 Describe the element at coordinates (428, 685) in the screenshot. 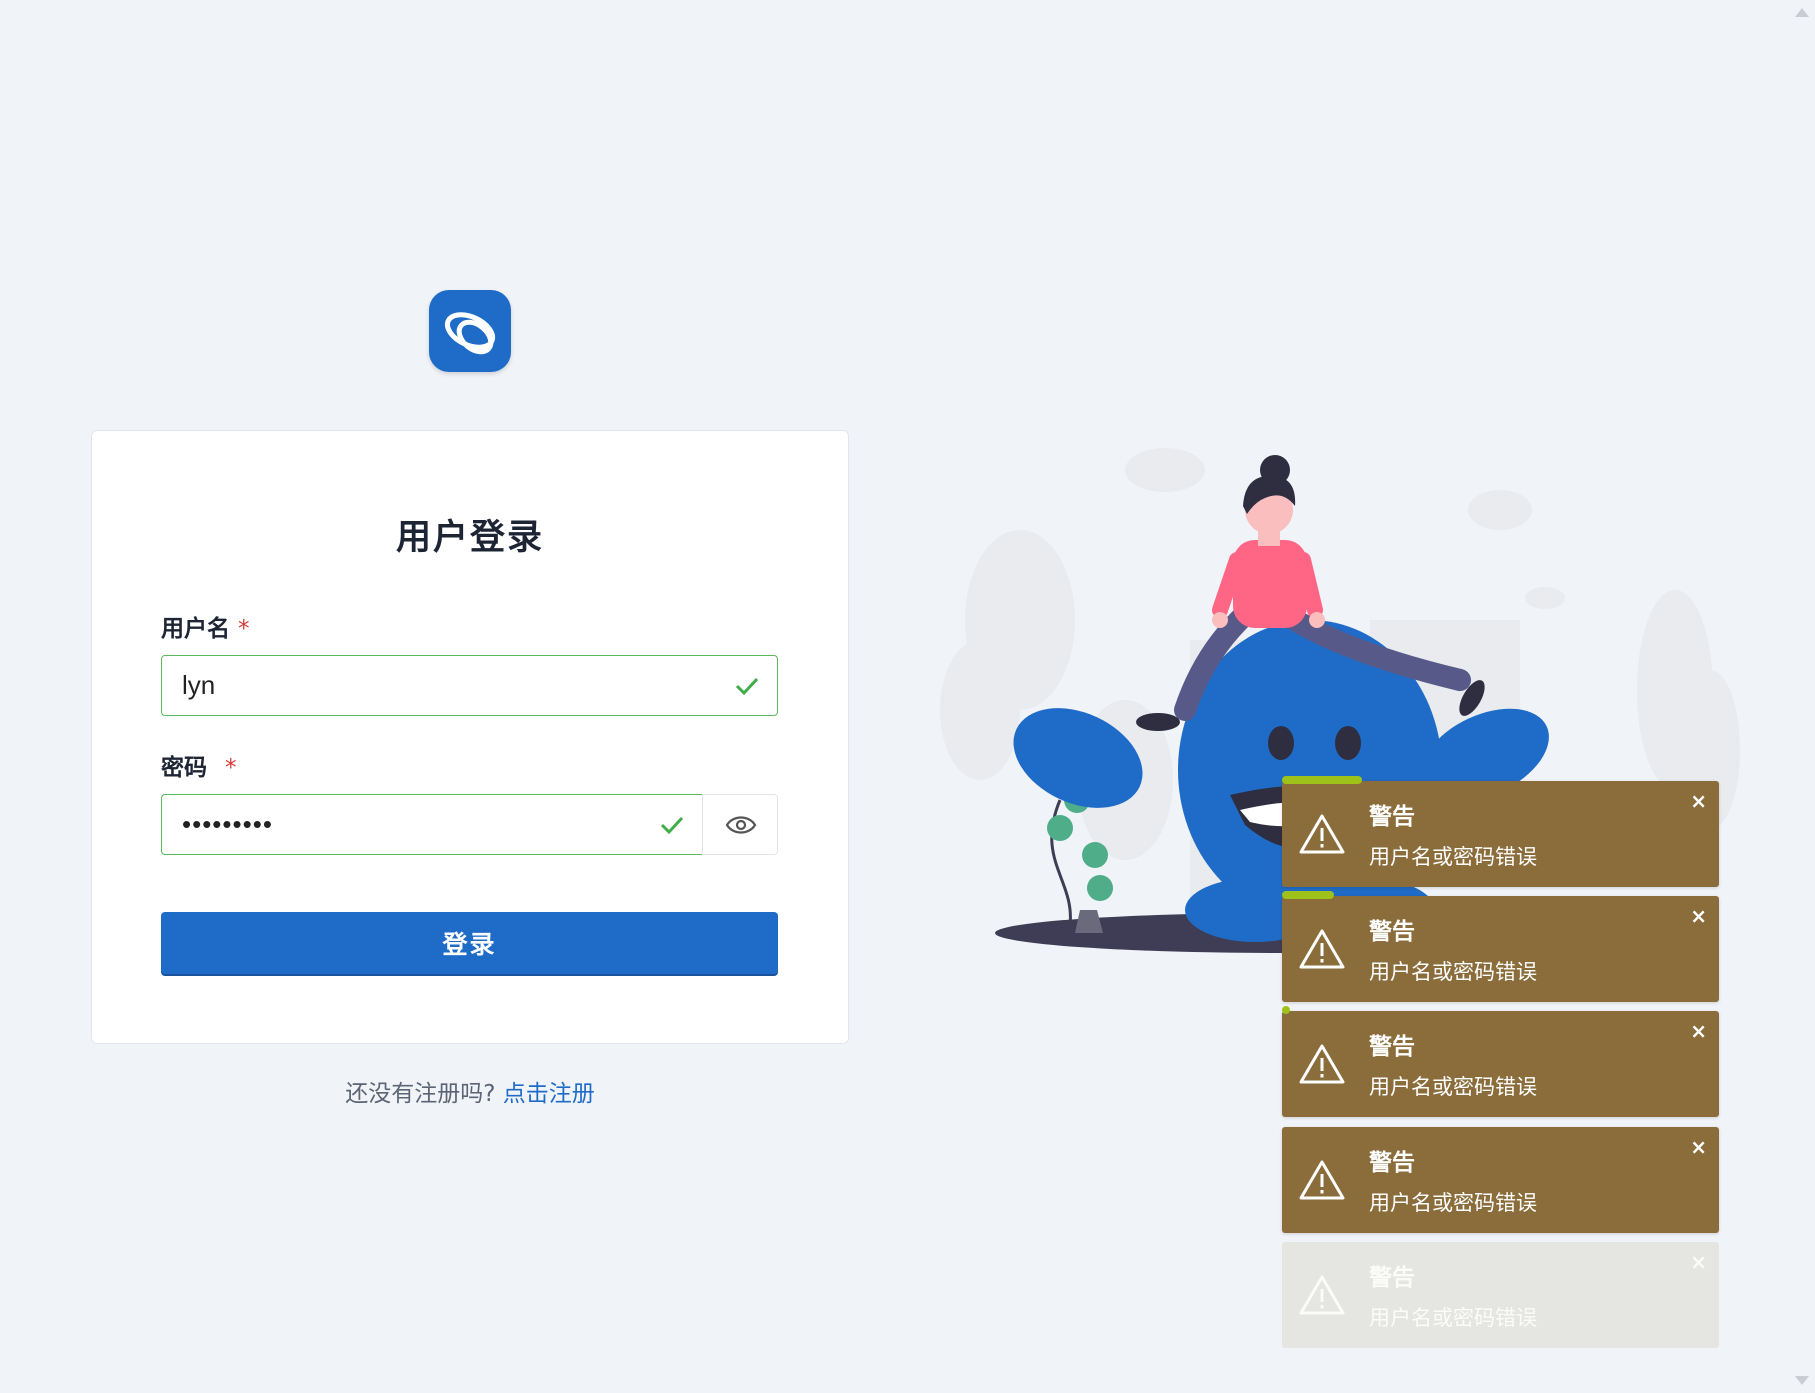

I see `username-input` at that location.